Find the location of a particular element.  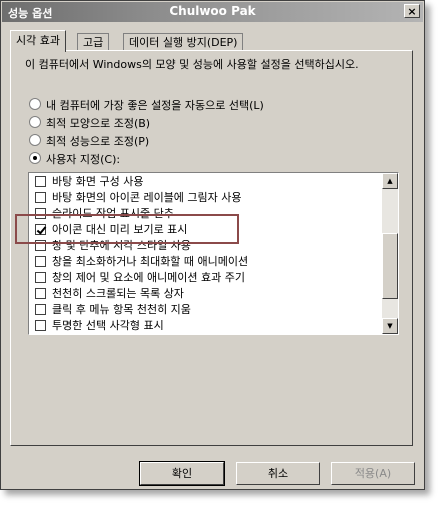

list-item: 투명한 선택 사각형 표시 is located at coordinates (99, 326).